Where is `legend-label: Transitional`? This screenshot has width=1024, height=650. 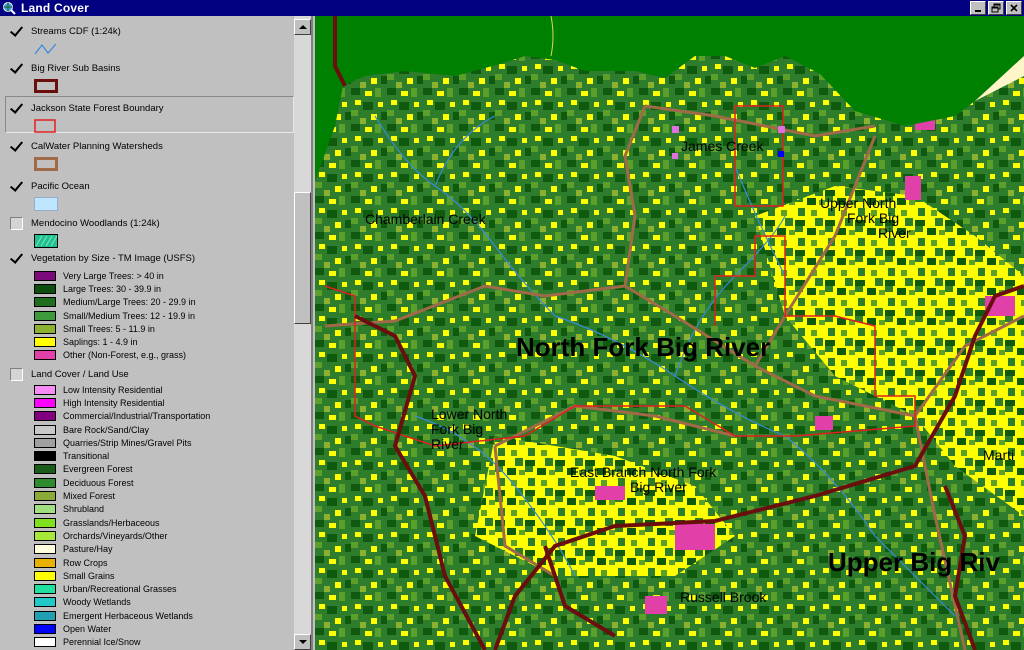 legend-label: Transitional is located at coordinates (86, 456).